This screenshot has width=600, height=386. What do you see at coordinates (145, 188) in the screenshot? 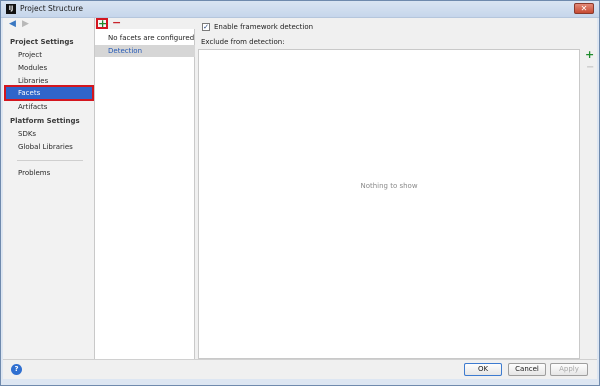
I see `facets-list-panel: + − No facets are configured Detection` at bounding box center [145, 188].